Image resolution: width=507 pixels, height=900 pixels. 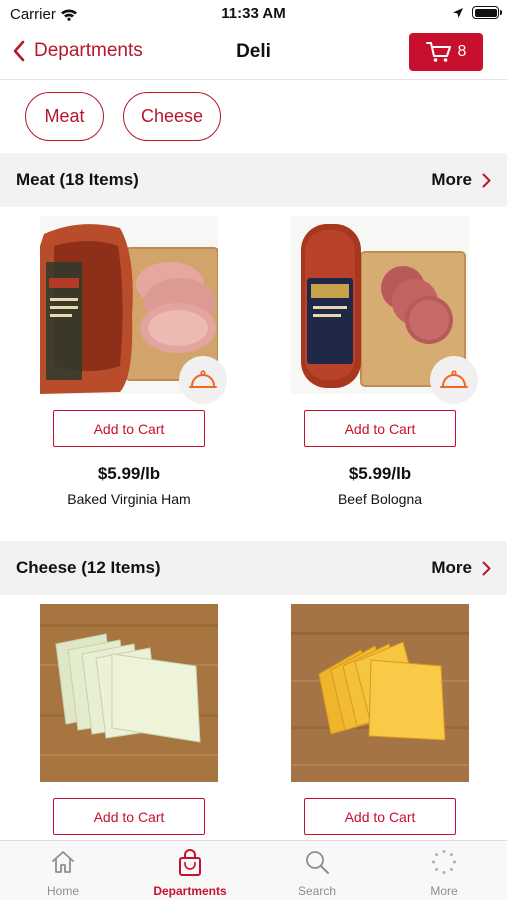 What do you see at coordinates (172, 116) in the screenshot?
I see `filter-chip-cheese: Cheese` at bounding box center [172, 116].